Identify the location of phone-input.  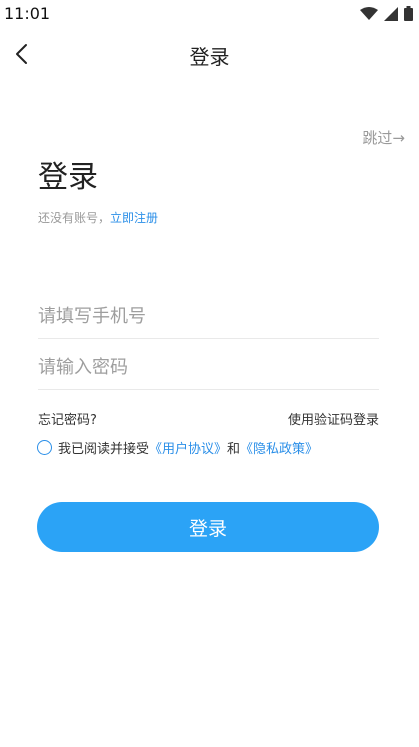
(208, 316).